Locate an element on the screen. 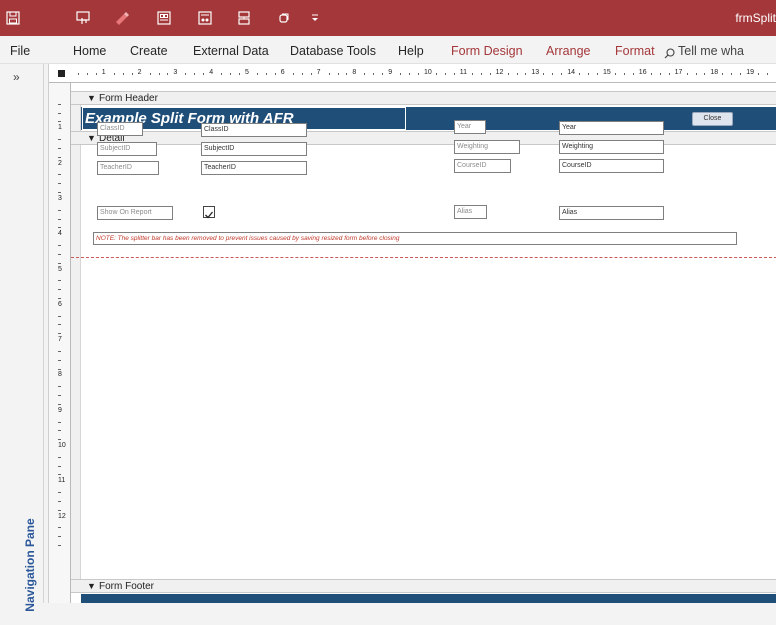 The width and height of the screenshot is (776, 625). ruler-number: 6 is located at coordinates (60, 304).